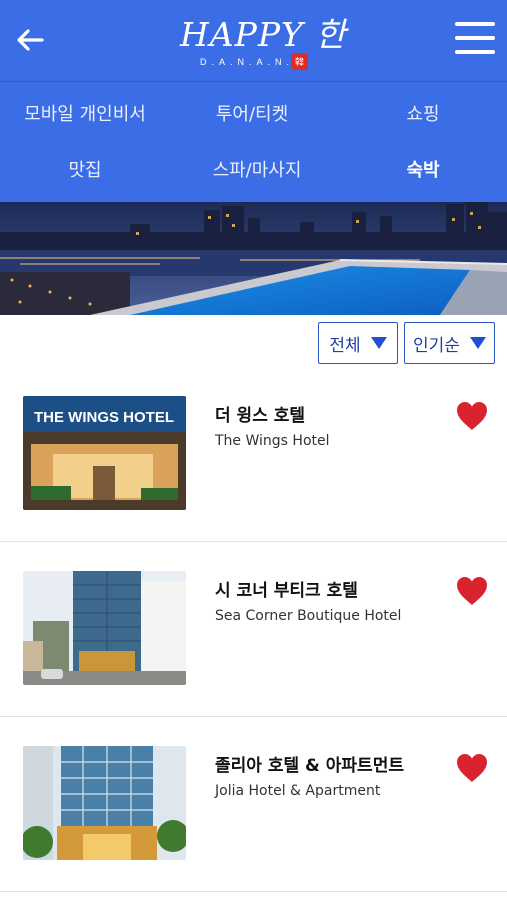 This screenshot has width=507, height=900. What do you see at coordinates (436, 345) in the screenshot?
I see `sort-filter-label: 인기순` at bounding box center [436, 345].